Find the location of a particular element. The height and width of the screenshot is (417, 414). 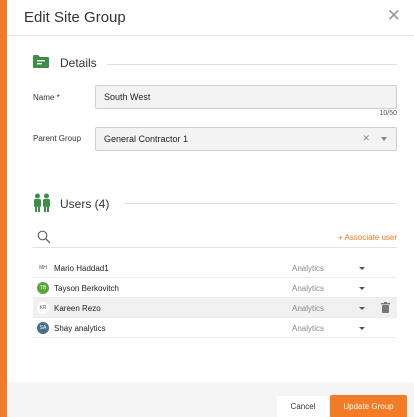

avatar: KR is located at coordinates (43, 308).